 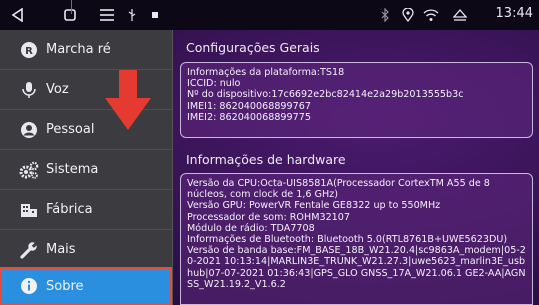 I want to click on back-icon, so click(x=18, y=15).